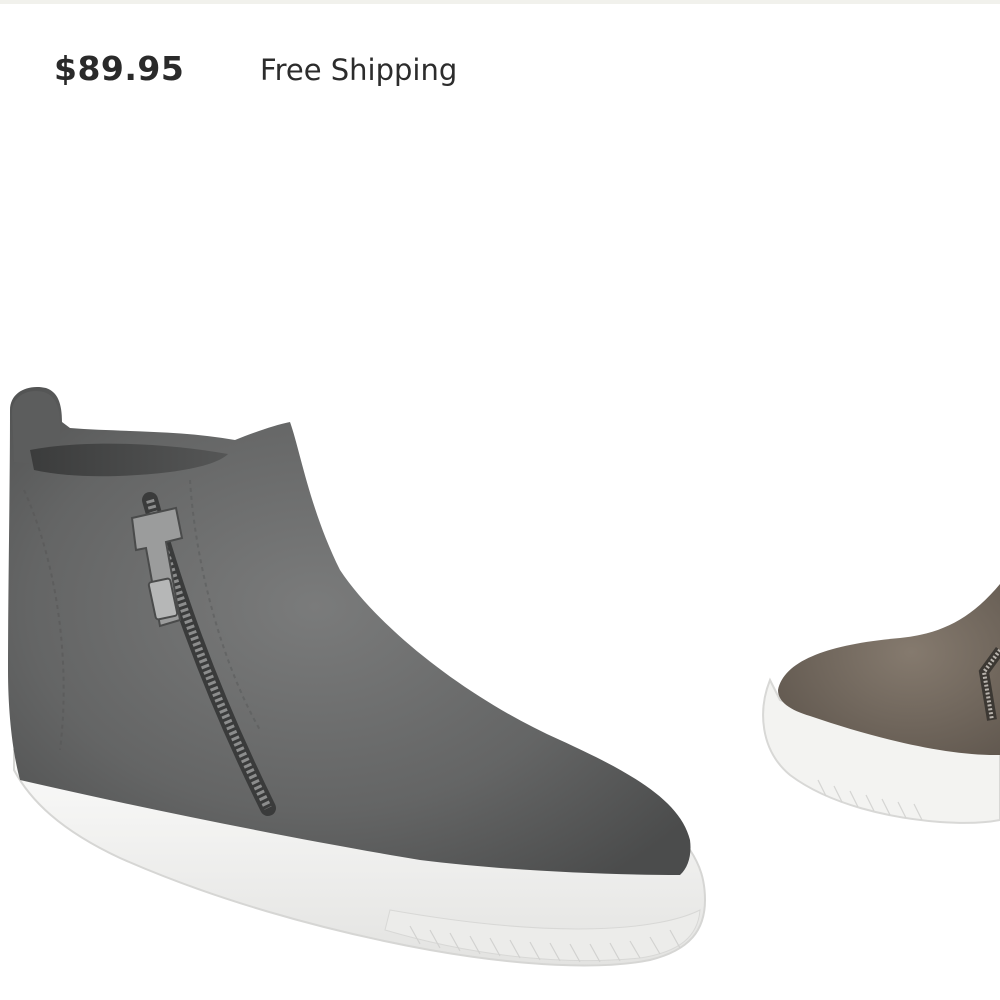  What do you see at coordinates (119, 68) in the screenshot?
I see `product-price: $89.95` at bounding box center [119, 68].